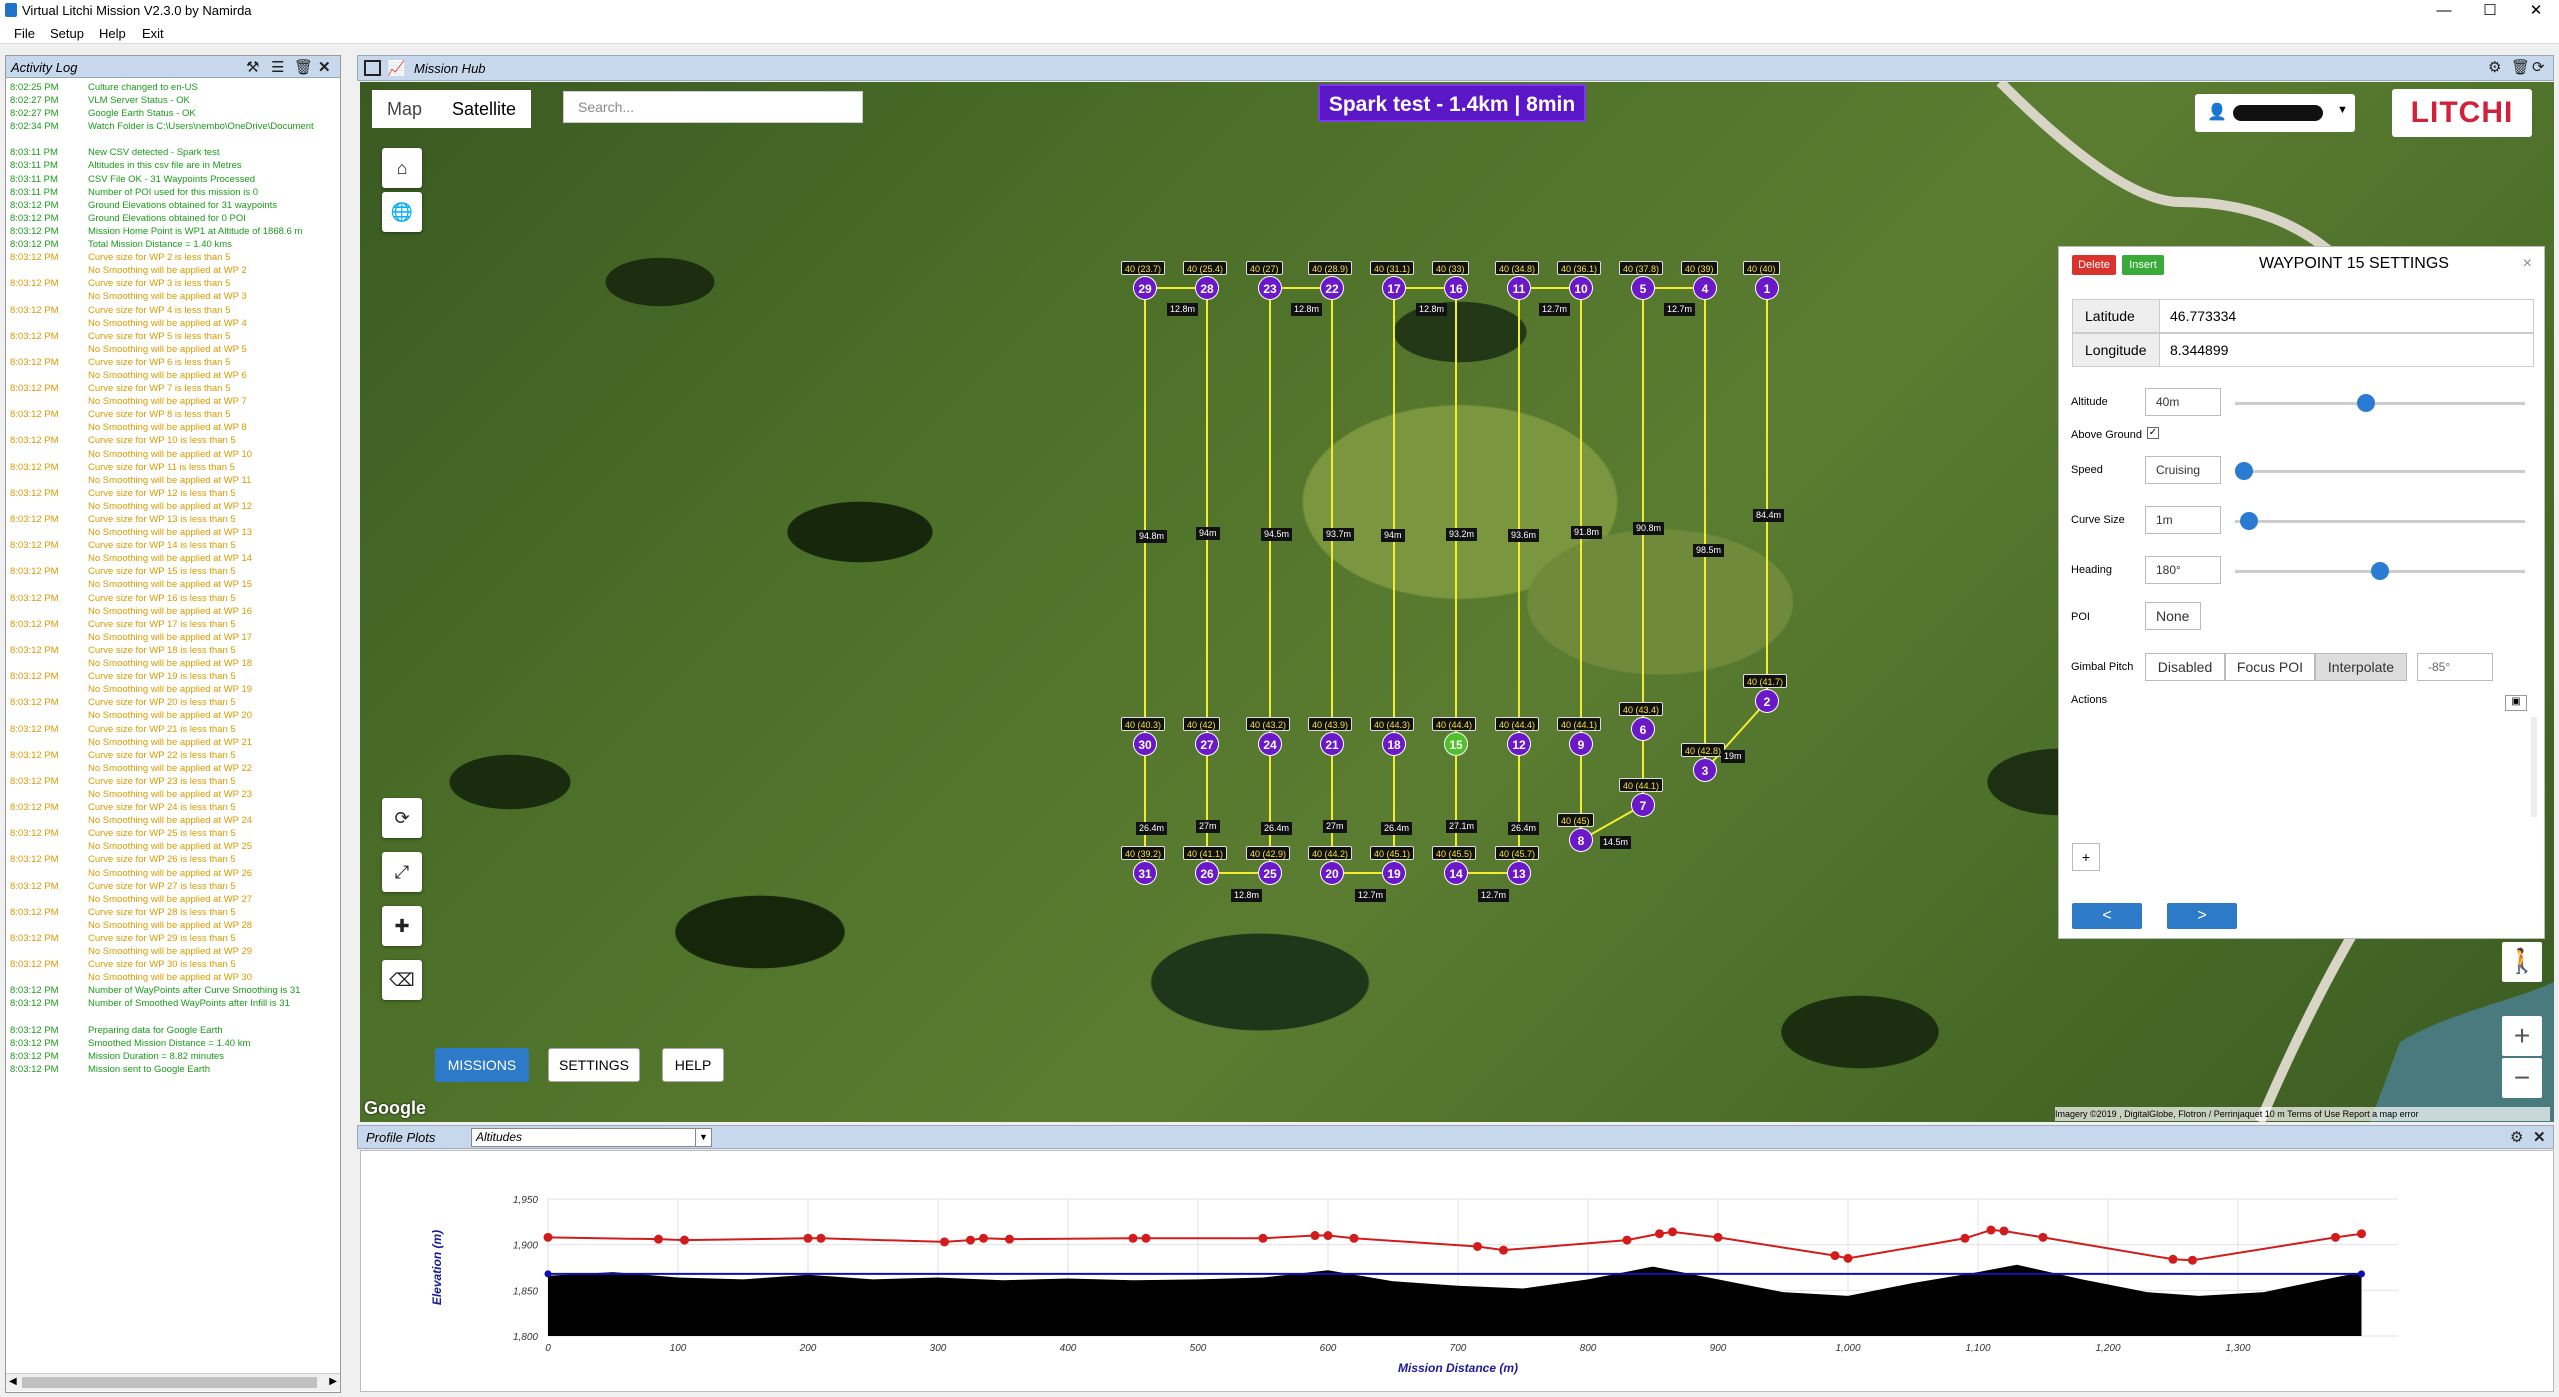 This screenshot has height=1397, width=2559. Describe the element at coordinates (1207, 873) in the screenshot. I see `waypoint-marker: 26` at that location.